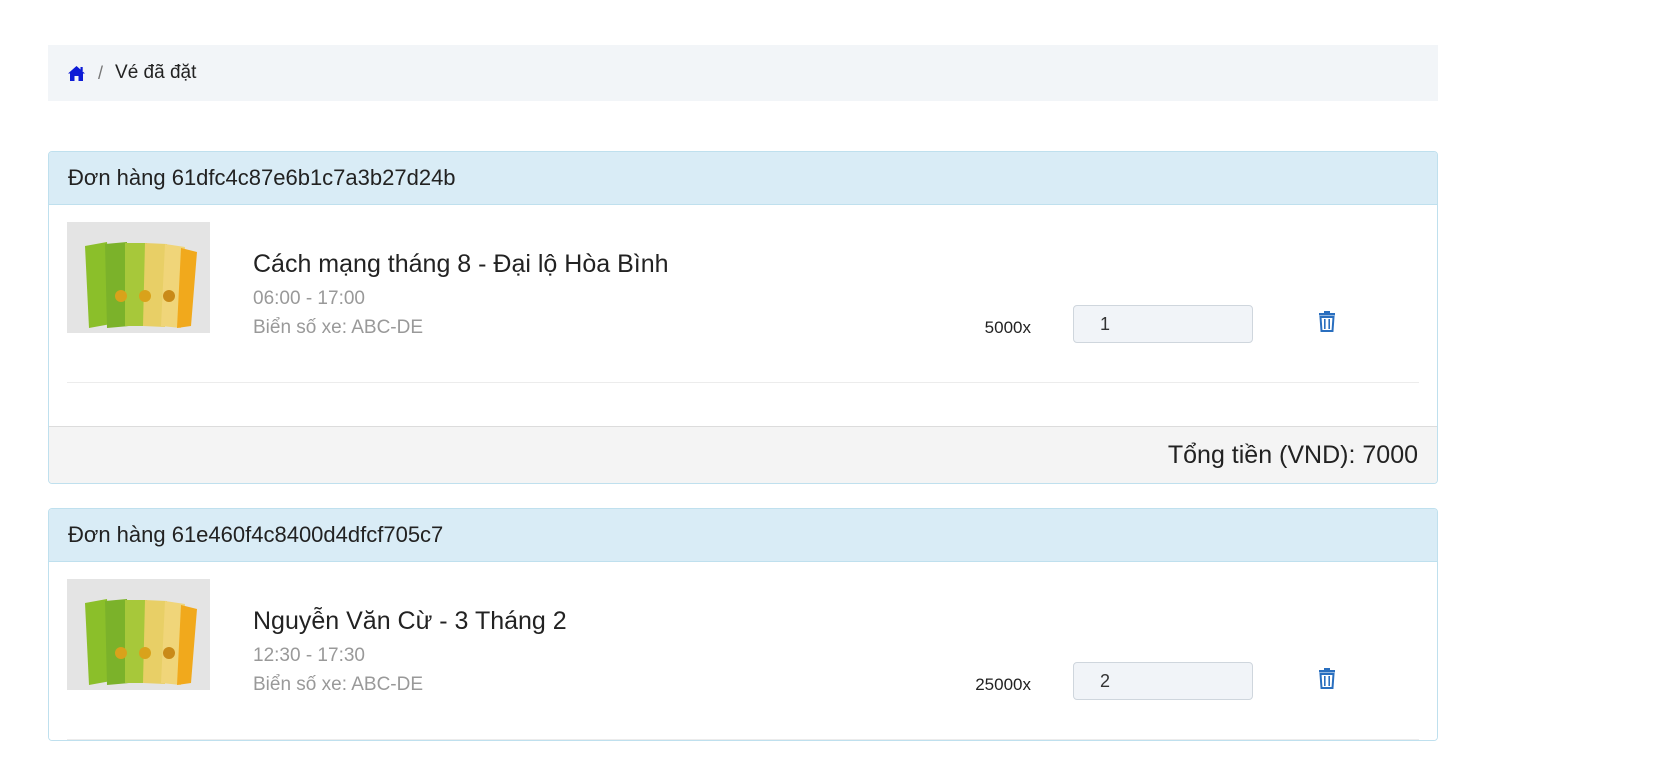 This screenshot has width=1656, height=760. I want to click on item-price: 25000x, so click(1003, 684).